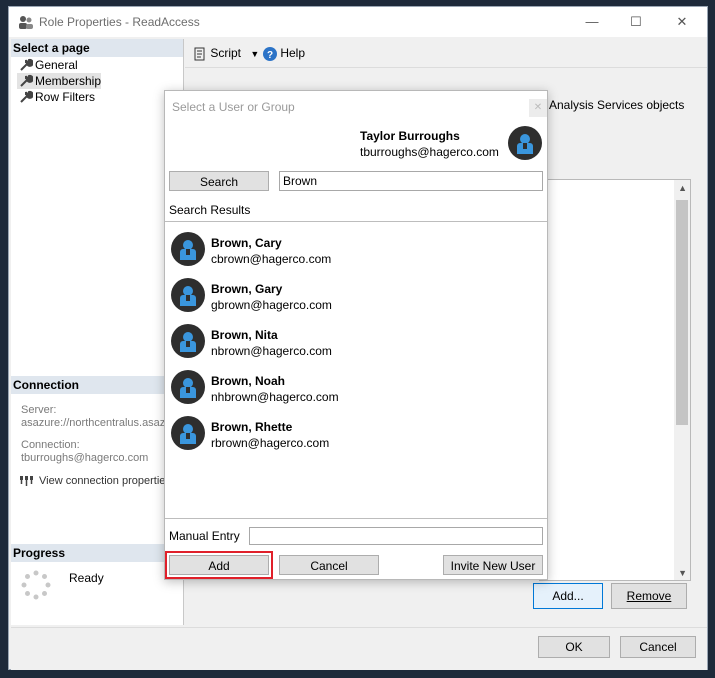 The width and height of the screenshot is (715, 678). Describe the element at coordinates (39, 410) in the screenshot. I see `server-label: Server:` at that location.